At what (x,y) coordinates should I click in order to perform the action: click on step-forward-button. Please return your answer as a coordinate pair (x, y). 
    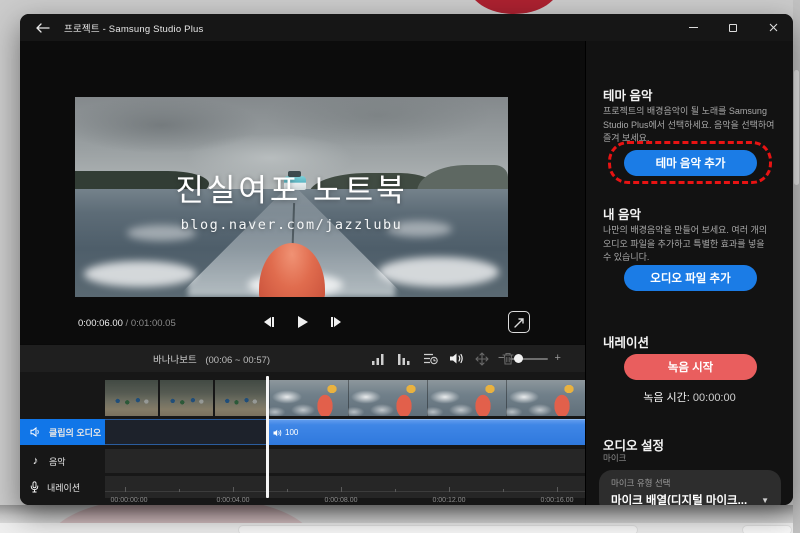
    Looking at the image, I should click on (337, 322).